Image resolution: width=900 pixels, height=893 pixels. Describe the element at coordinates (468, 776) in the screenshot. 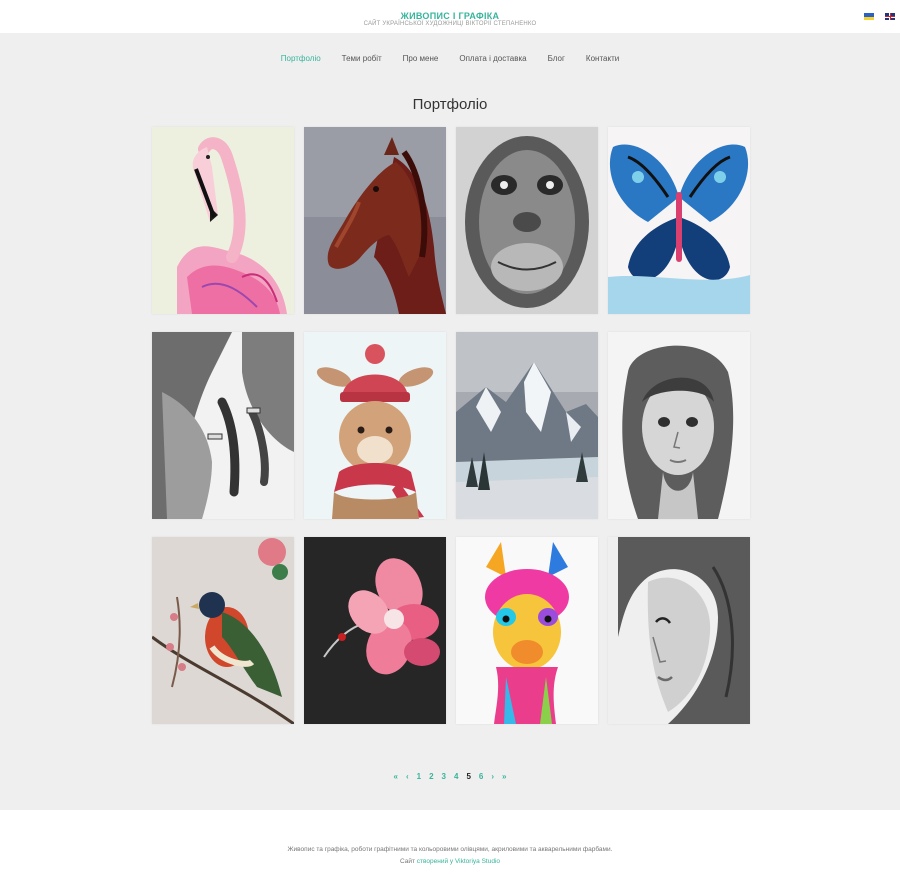

I see `pagination-page-5: 5` at that location.